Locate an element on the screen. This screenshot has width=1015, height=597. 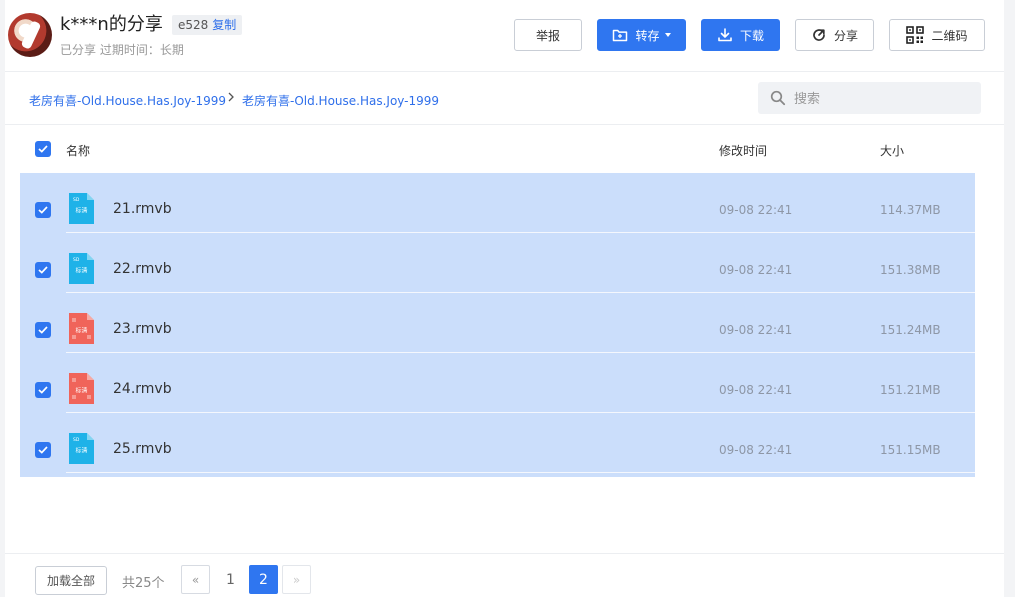
file-size: 151.24MB is located at coordinates (910, 330).